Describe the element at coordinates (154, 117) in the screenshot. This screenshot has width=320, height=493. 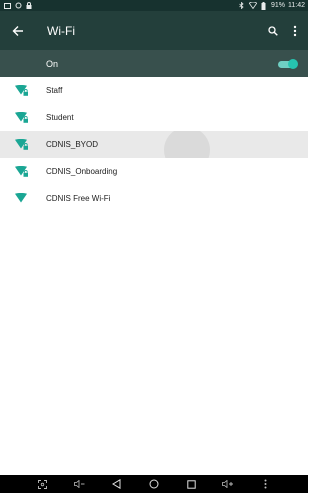
I see `network-row-student: Student` at that location.